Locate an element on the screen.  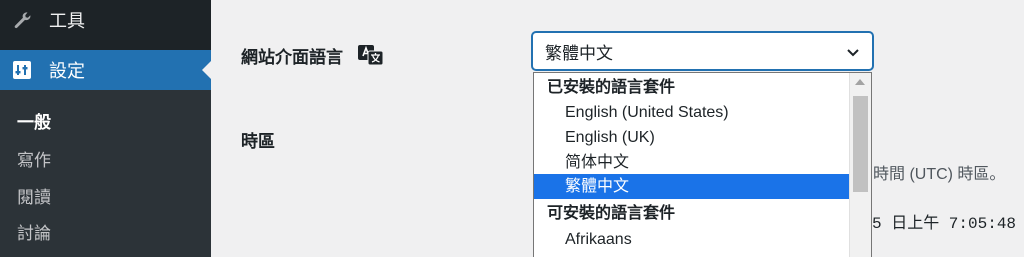
sidebar-item-tools: 工具 is located at coordinates (105, 20).